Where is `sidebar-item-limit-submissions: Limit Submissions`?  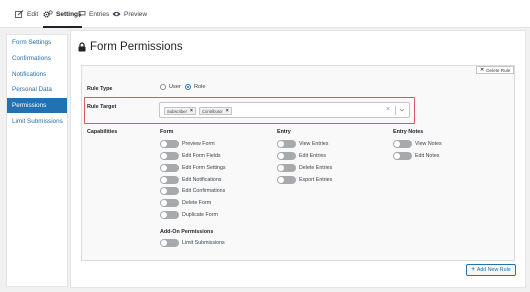 sidebar-item-limit-submissions: Limit Submissions is located at coordinates (37, 121).